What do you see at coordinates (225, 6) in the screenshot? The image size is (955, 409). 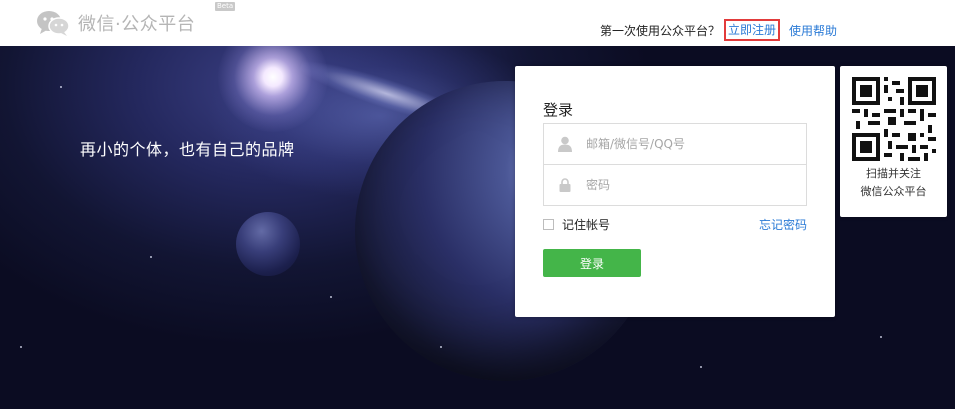 I see `beta-badge: Beta` at bounding box center [225, 6].